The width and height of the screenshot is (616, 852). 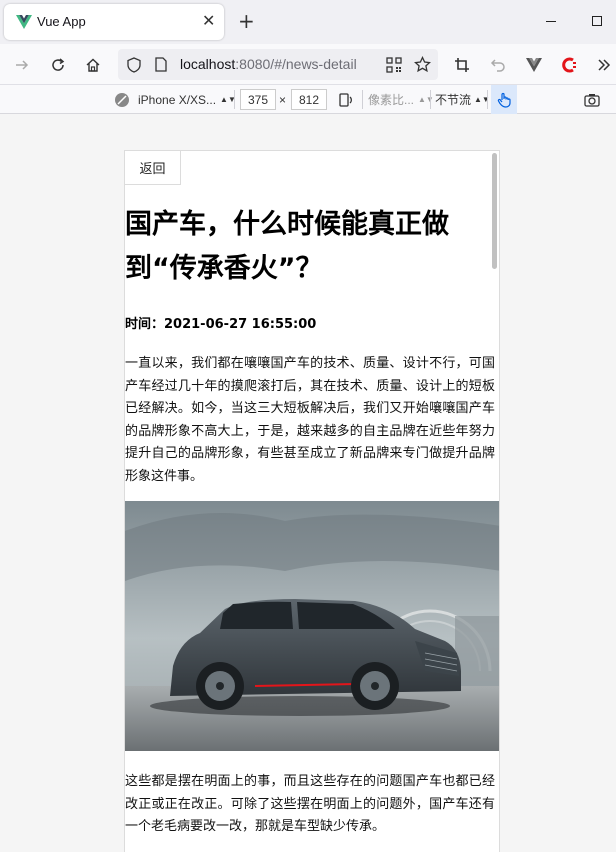 What do you see at coordinates (58, 64) in the screenshot?
I see `reload-icon` at bounding box center [58, 64].